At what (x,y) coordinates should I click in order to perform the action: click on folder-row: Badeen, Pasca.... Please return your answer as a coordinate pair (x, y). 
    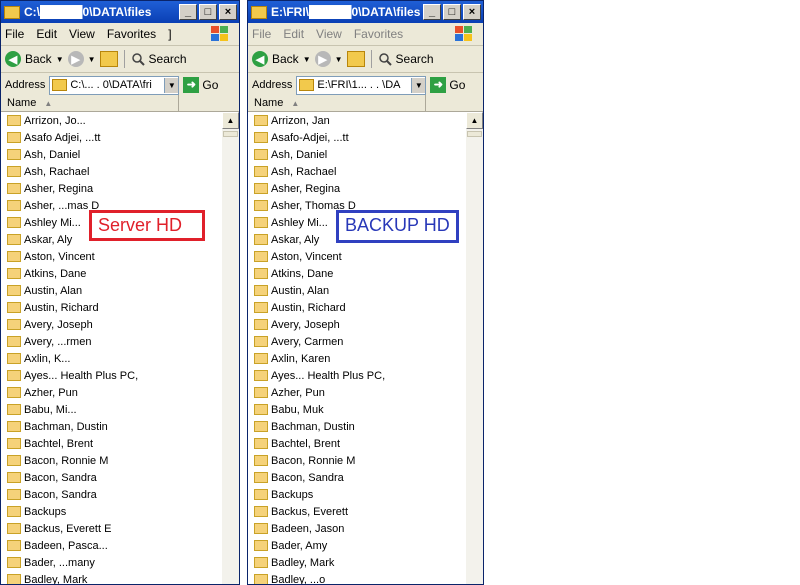
    Looking at the image, I should click on (111, 545).